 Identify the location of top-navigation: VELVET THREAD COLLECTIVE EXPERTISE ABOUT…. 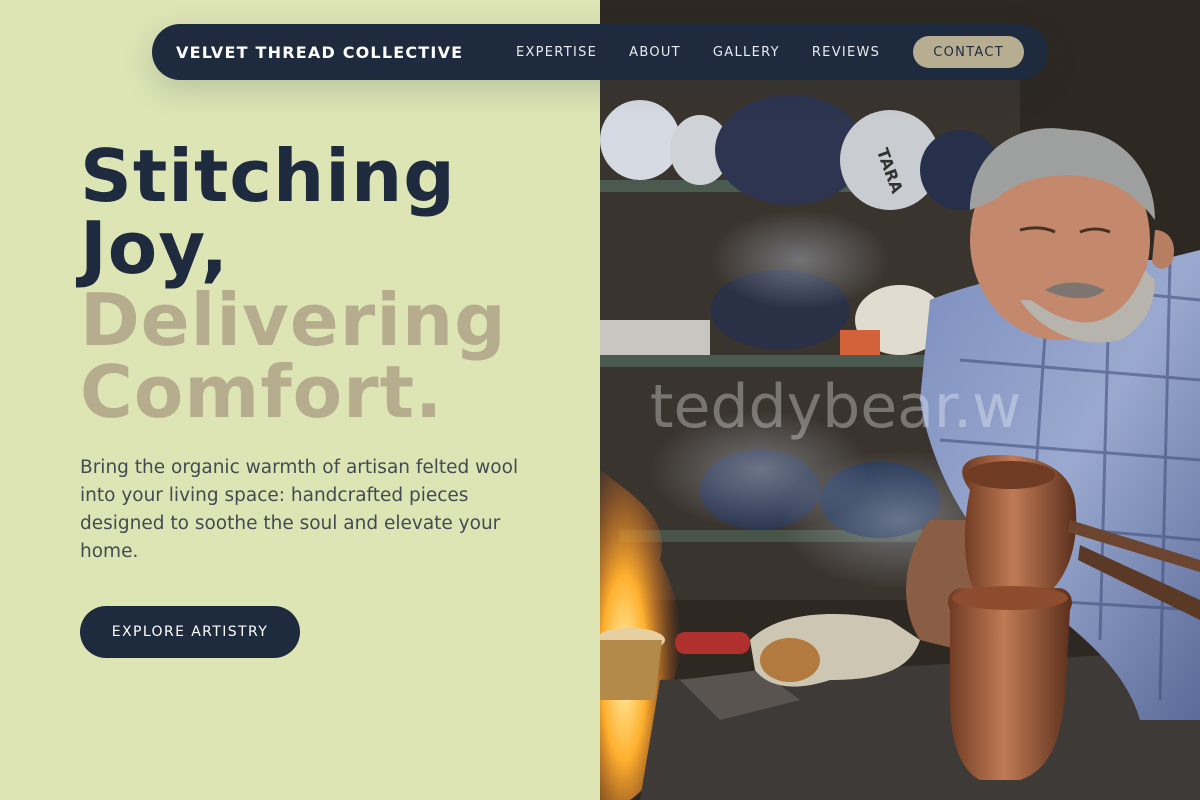
(600, 52).